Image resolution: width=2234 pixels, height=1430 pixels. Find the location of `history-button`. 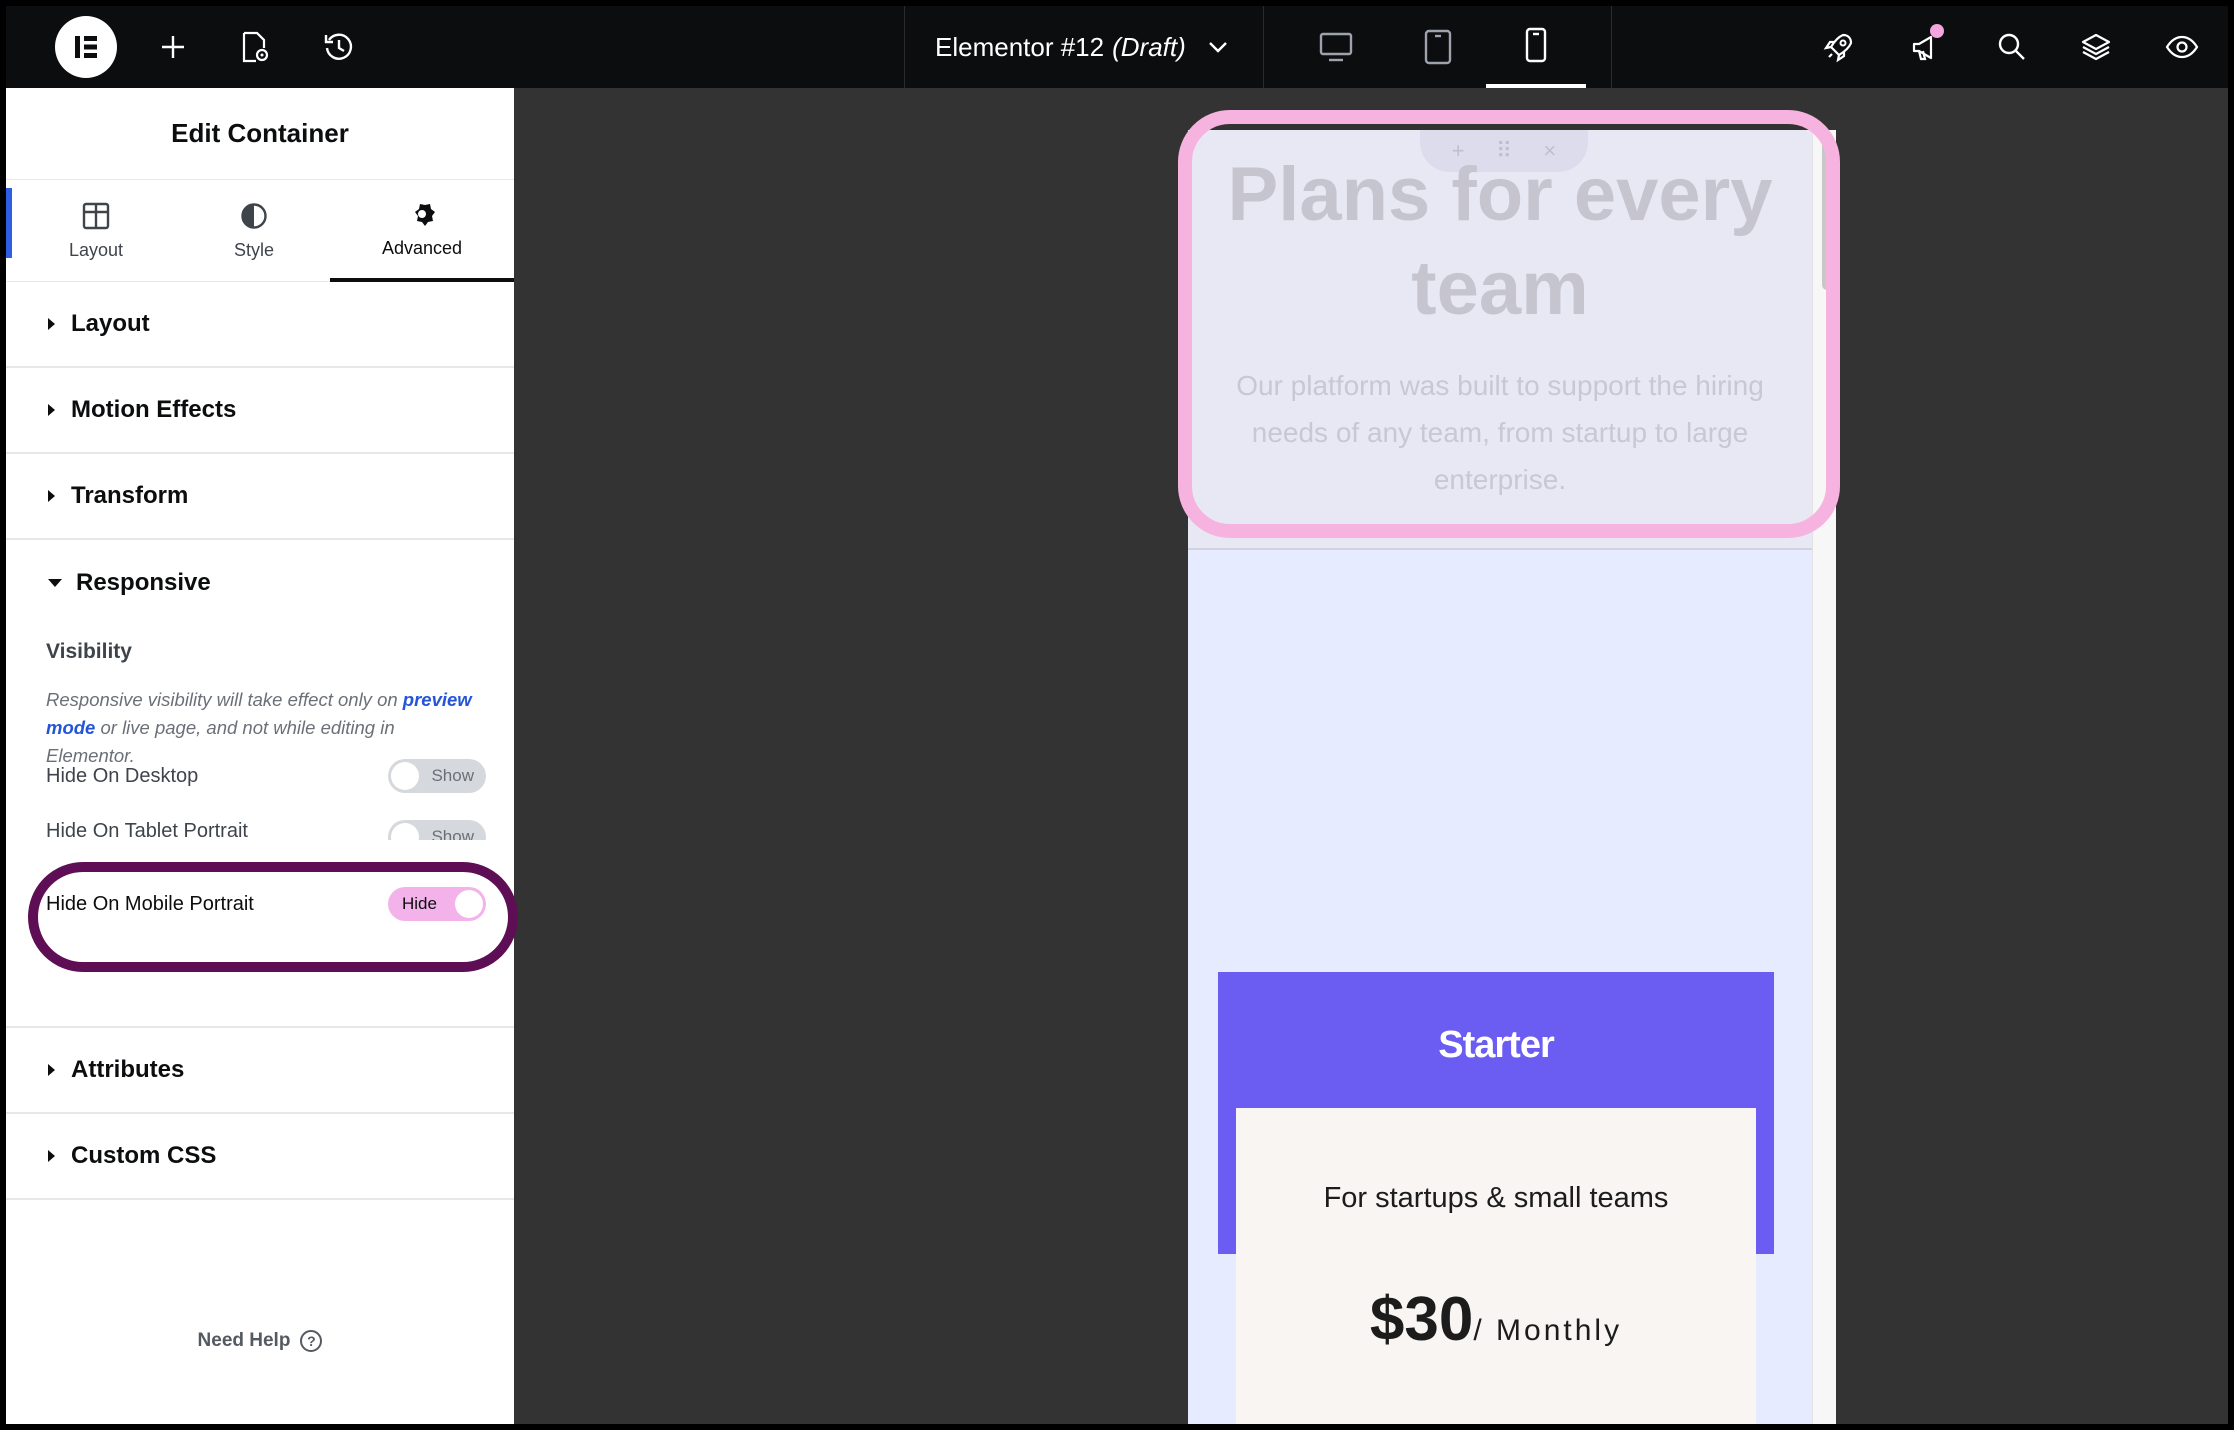

history-button is located at coordinates (339, 47).